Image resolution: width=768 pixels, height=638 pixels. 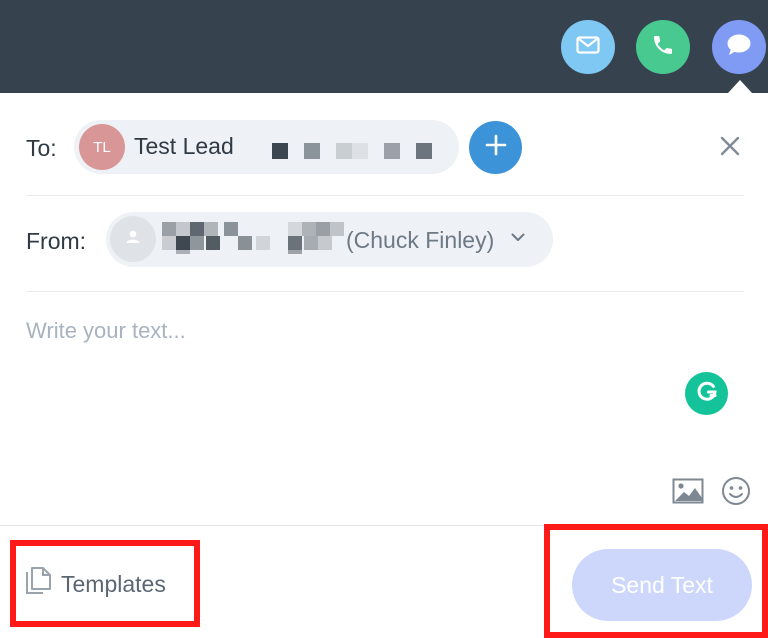 I want to click on templates-label: Templates, so click(x=113, y=583).